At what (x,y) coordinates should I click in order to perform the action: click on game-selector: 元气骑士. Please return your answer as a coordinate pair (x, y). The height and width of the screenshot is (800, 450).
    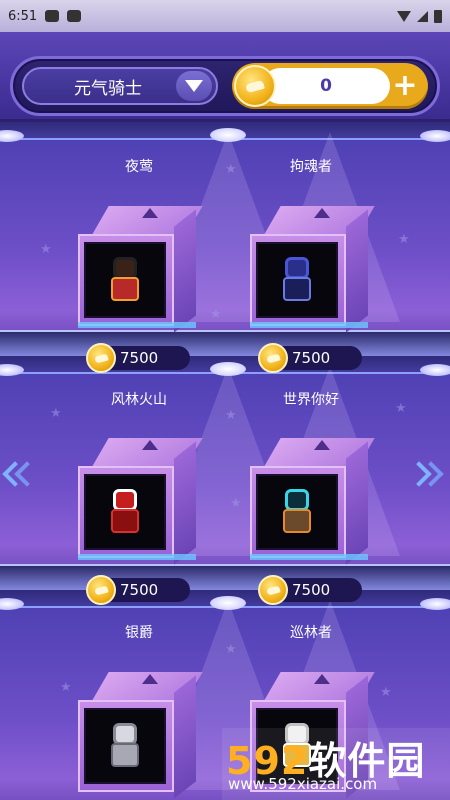
    Looking at the image, I should click on (120, 86).